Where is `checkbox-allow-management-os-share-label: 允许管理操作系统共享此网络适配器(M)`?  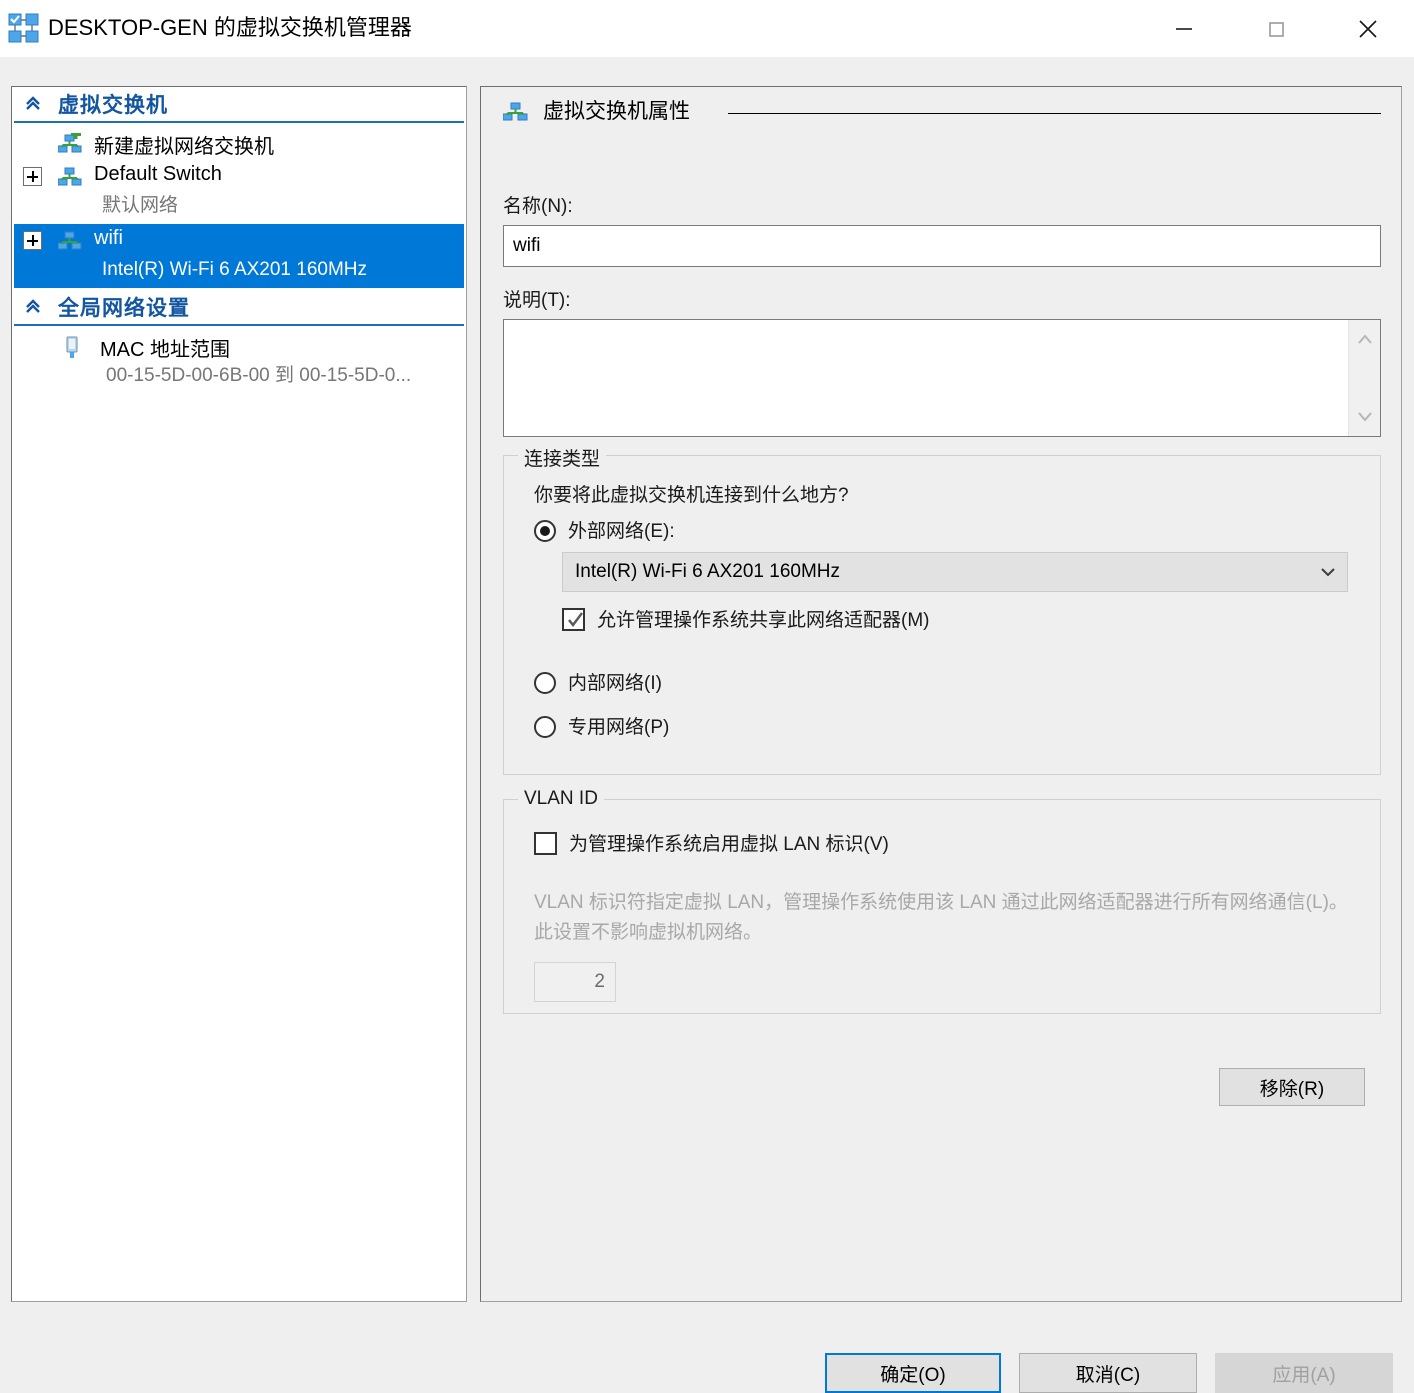
checkbox-allow-management-os-share-label: 允许管理操作系统共享此网络适配器(M) is located at coordinates (763, 620).